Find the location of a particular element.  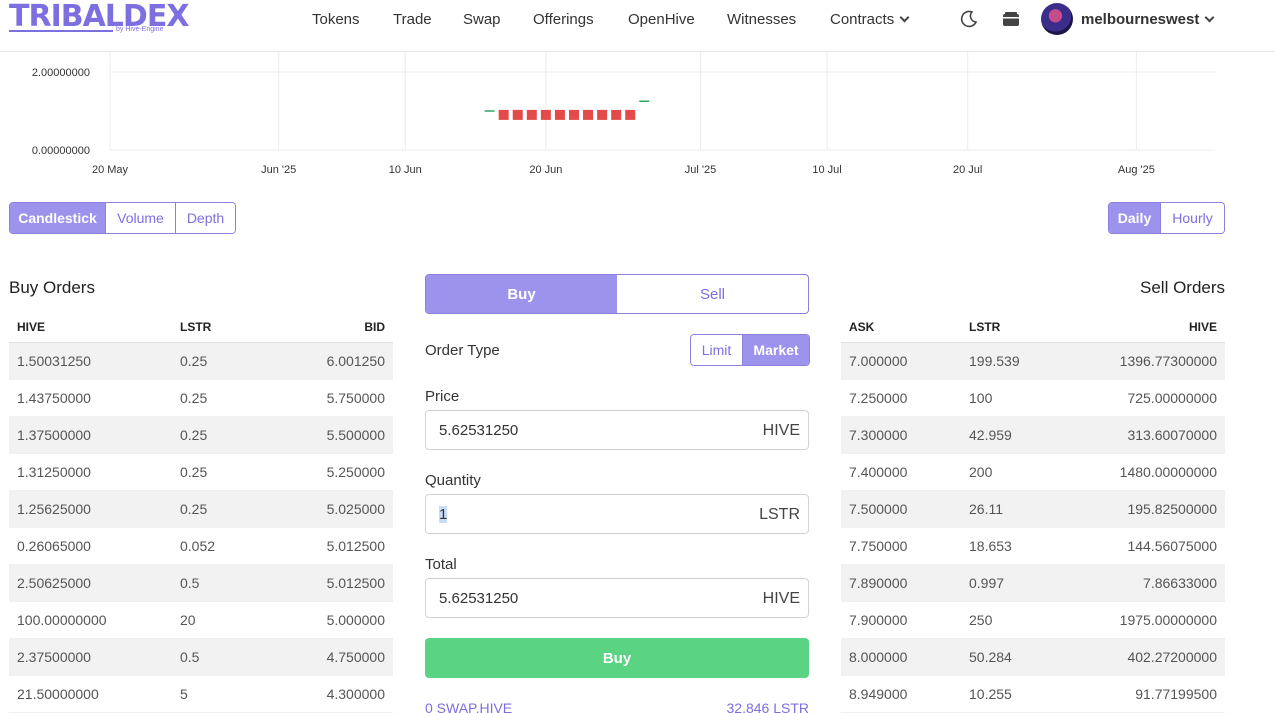

avatar is located at coordinates (1057, 19).